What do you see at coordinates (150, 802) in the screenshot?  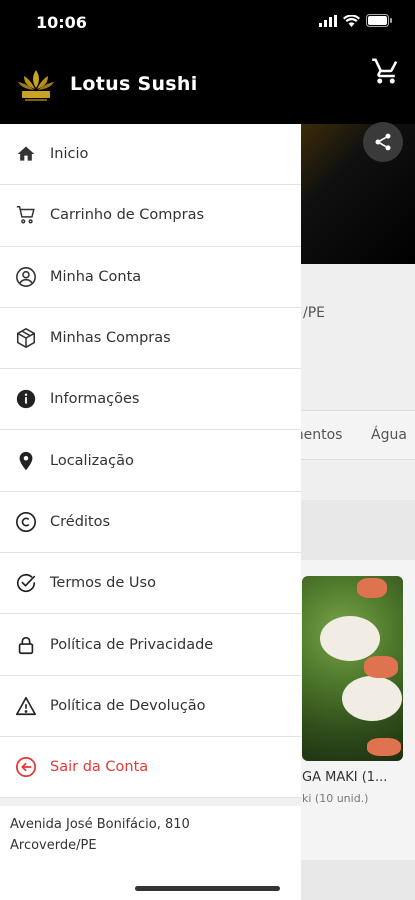 I see `footer-divider` at bounding box center [150, 802].